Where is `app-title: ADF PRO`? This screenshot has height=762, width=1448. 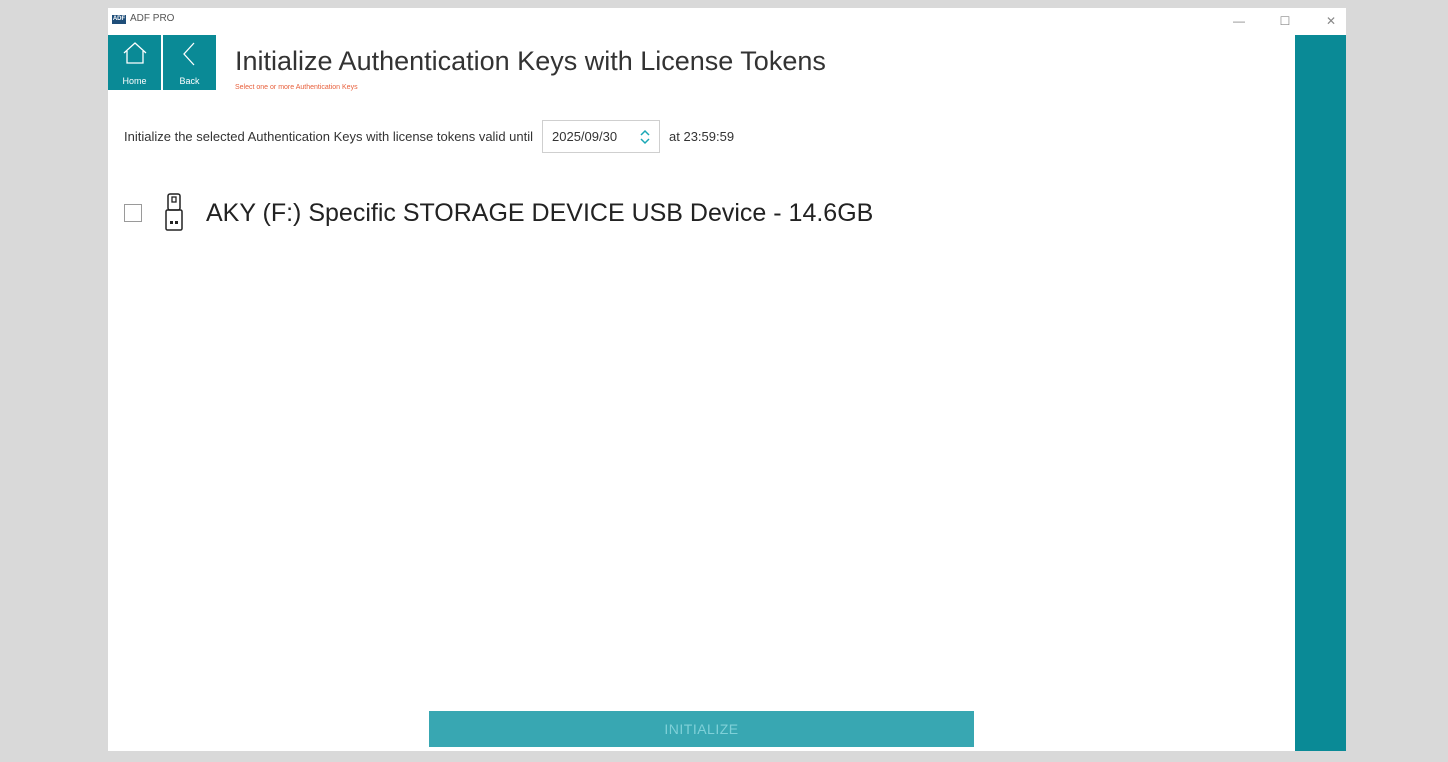 app-title: ADF PRO is located at coordinates (152, 18).